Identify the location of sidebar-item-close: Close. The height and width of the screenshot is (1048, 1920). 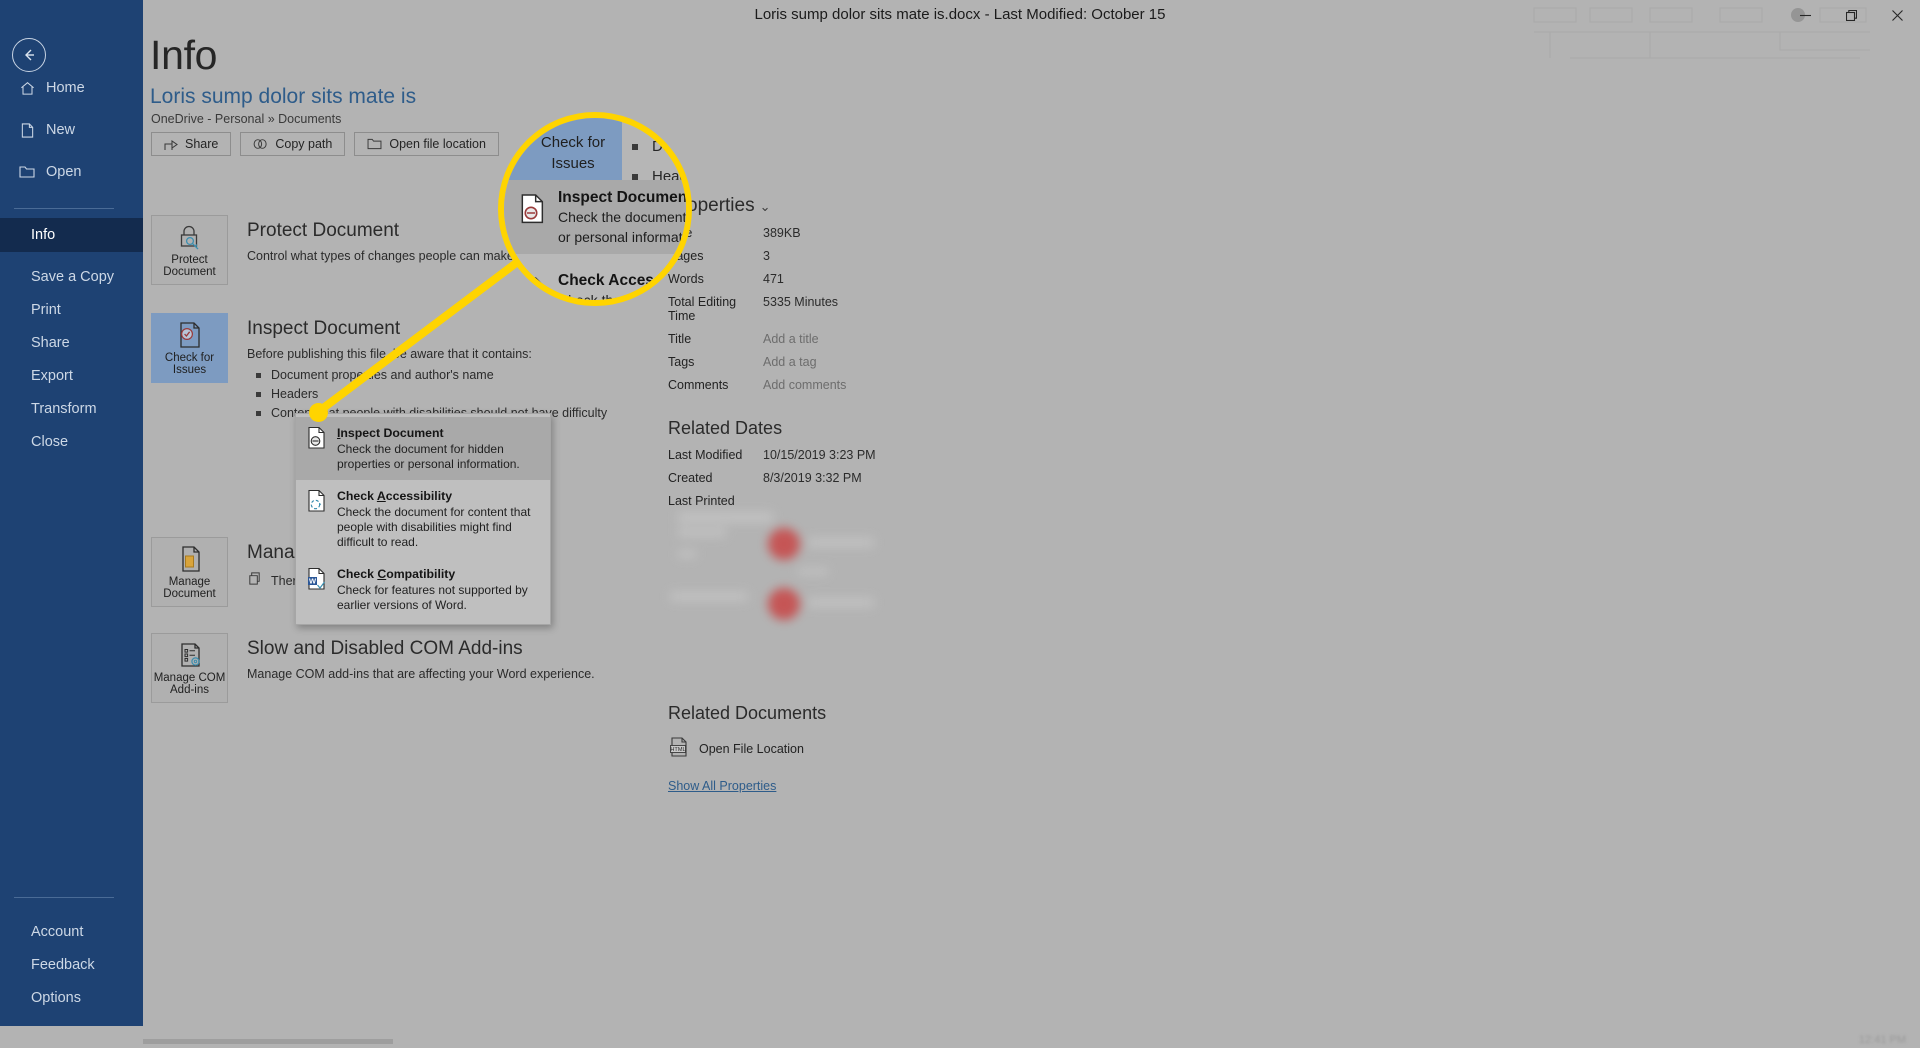
(71, 442).